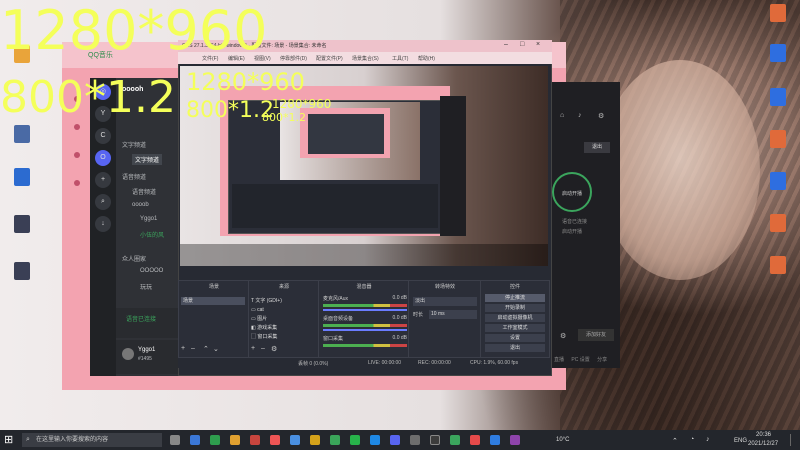 The image size is (800, 450). I want to click on taskbar-search-input: ⌕ 在这里输入你要搜索的内容, so click(92, 440).